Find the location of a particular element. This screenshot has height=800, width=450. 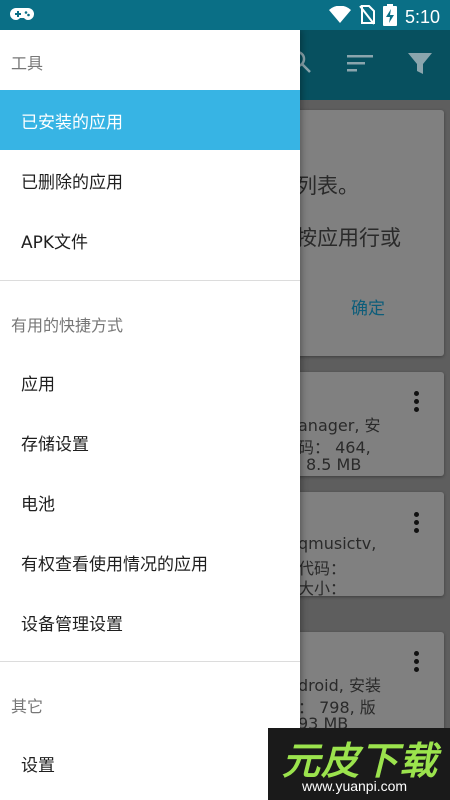

status-bar: 5:10 is located at coordinates (225, 15).